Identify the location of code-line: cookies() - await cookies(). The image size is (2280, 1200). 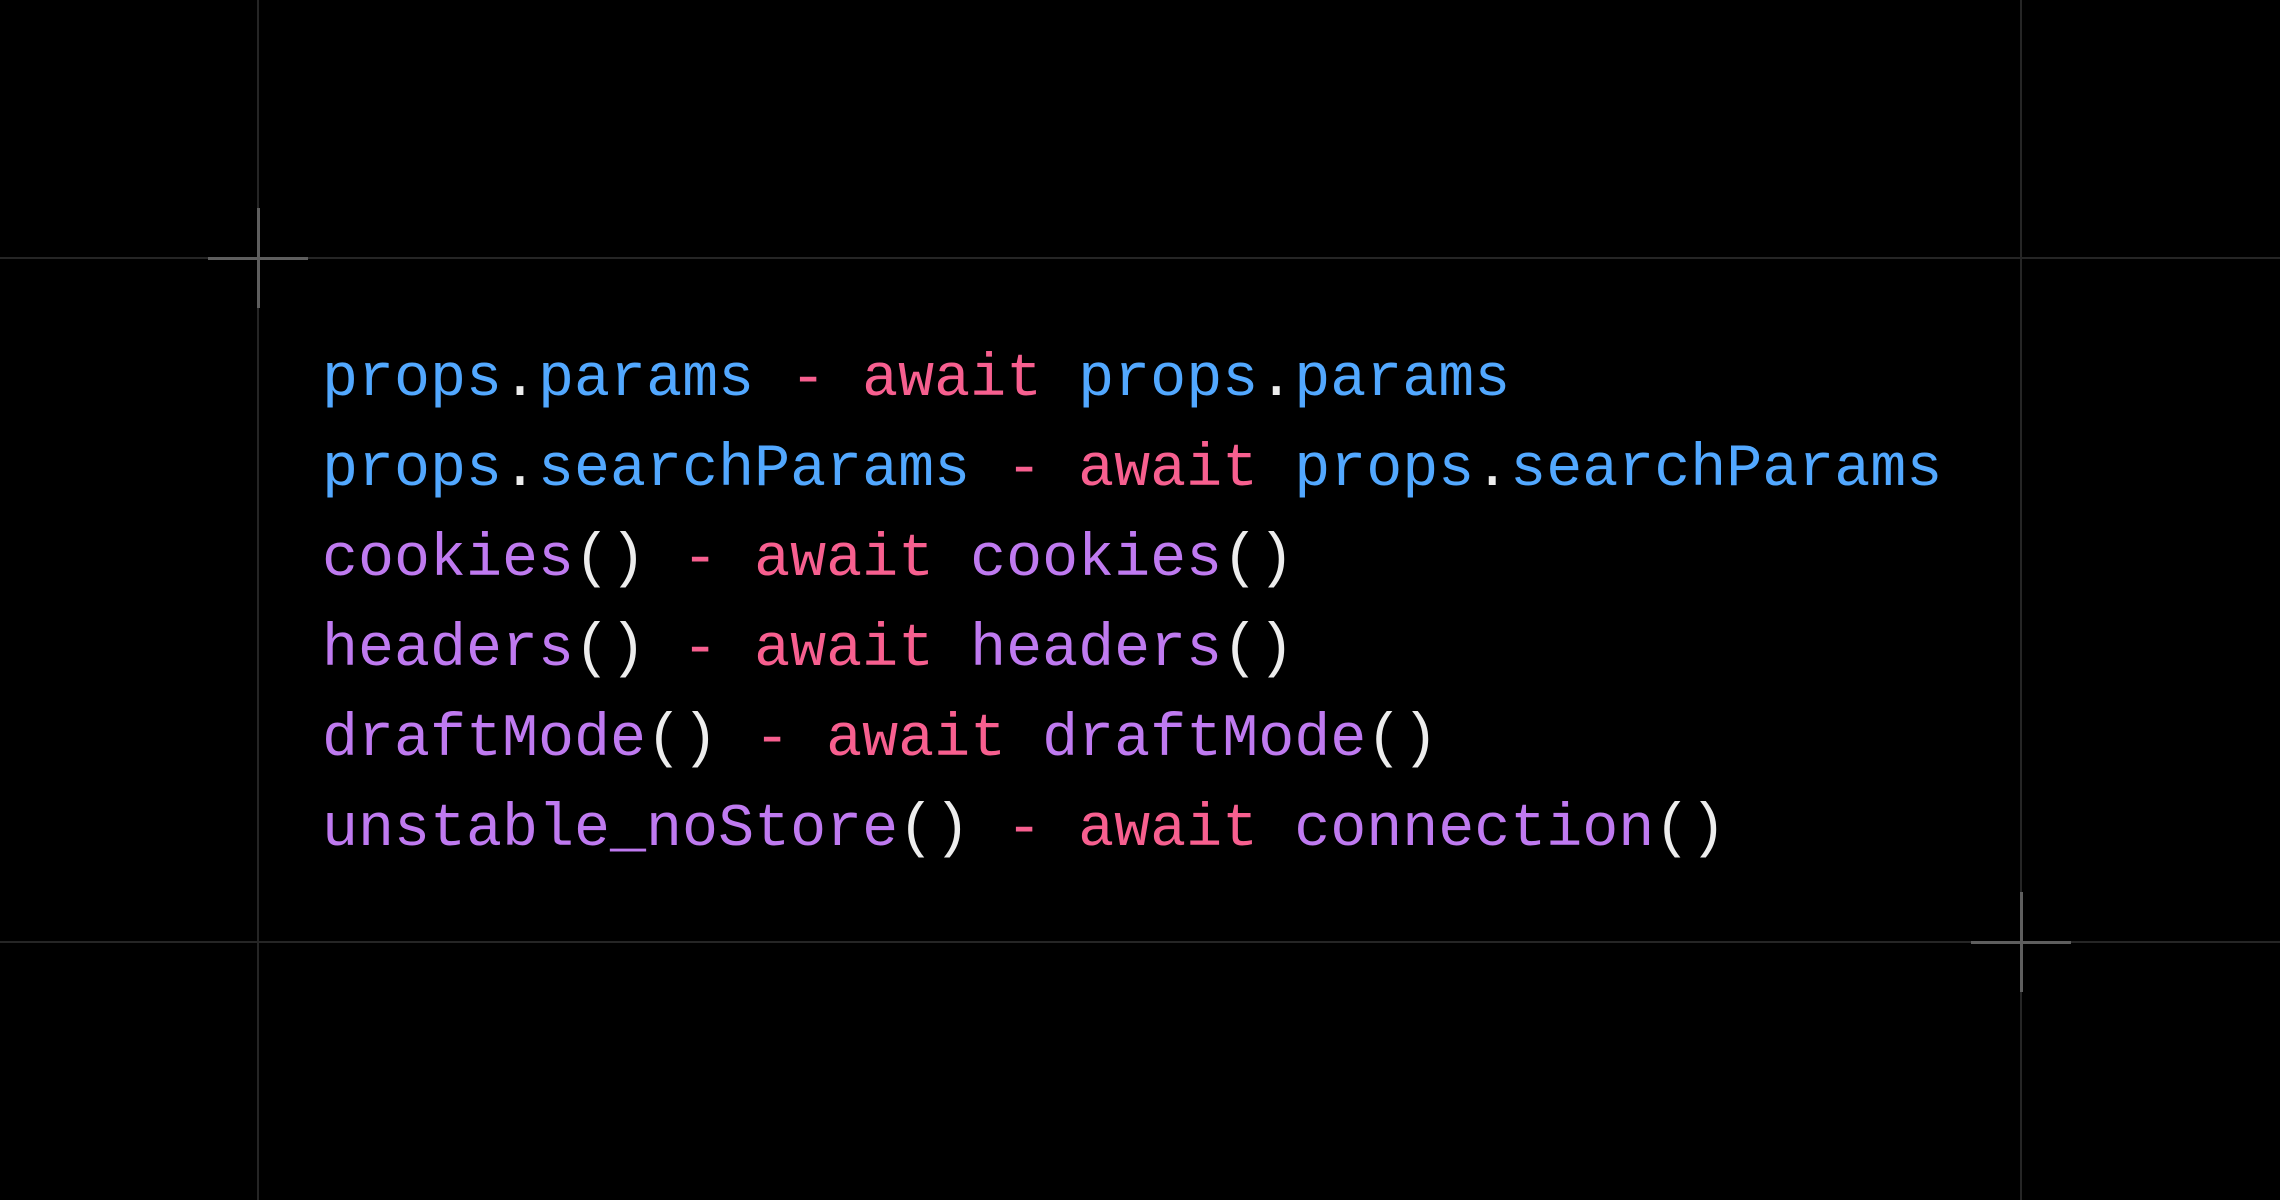
(1132, 560).